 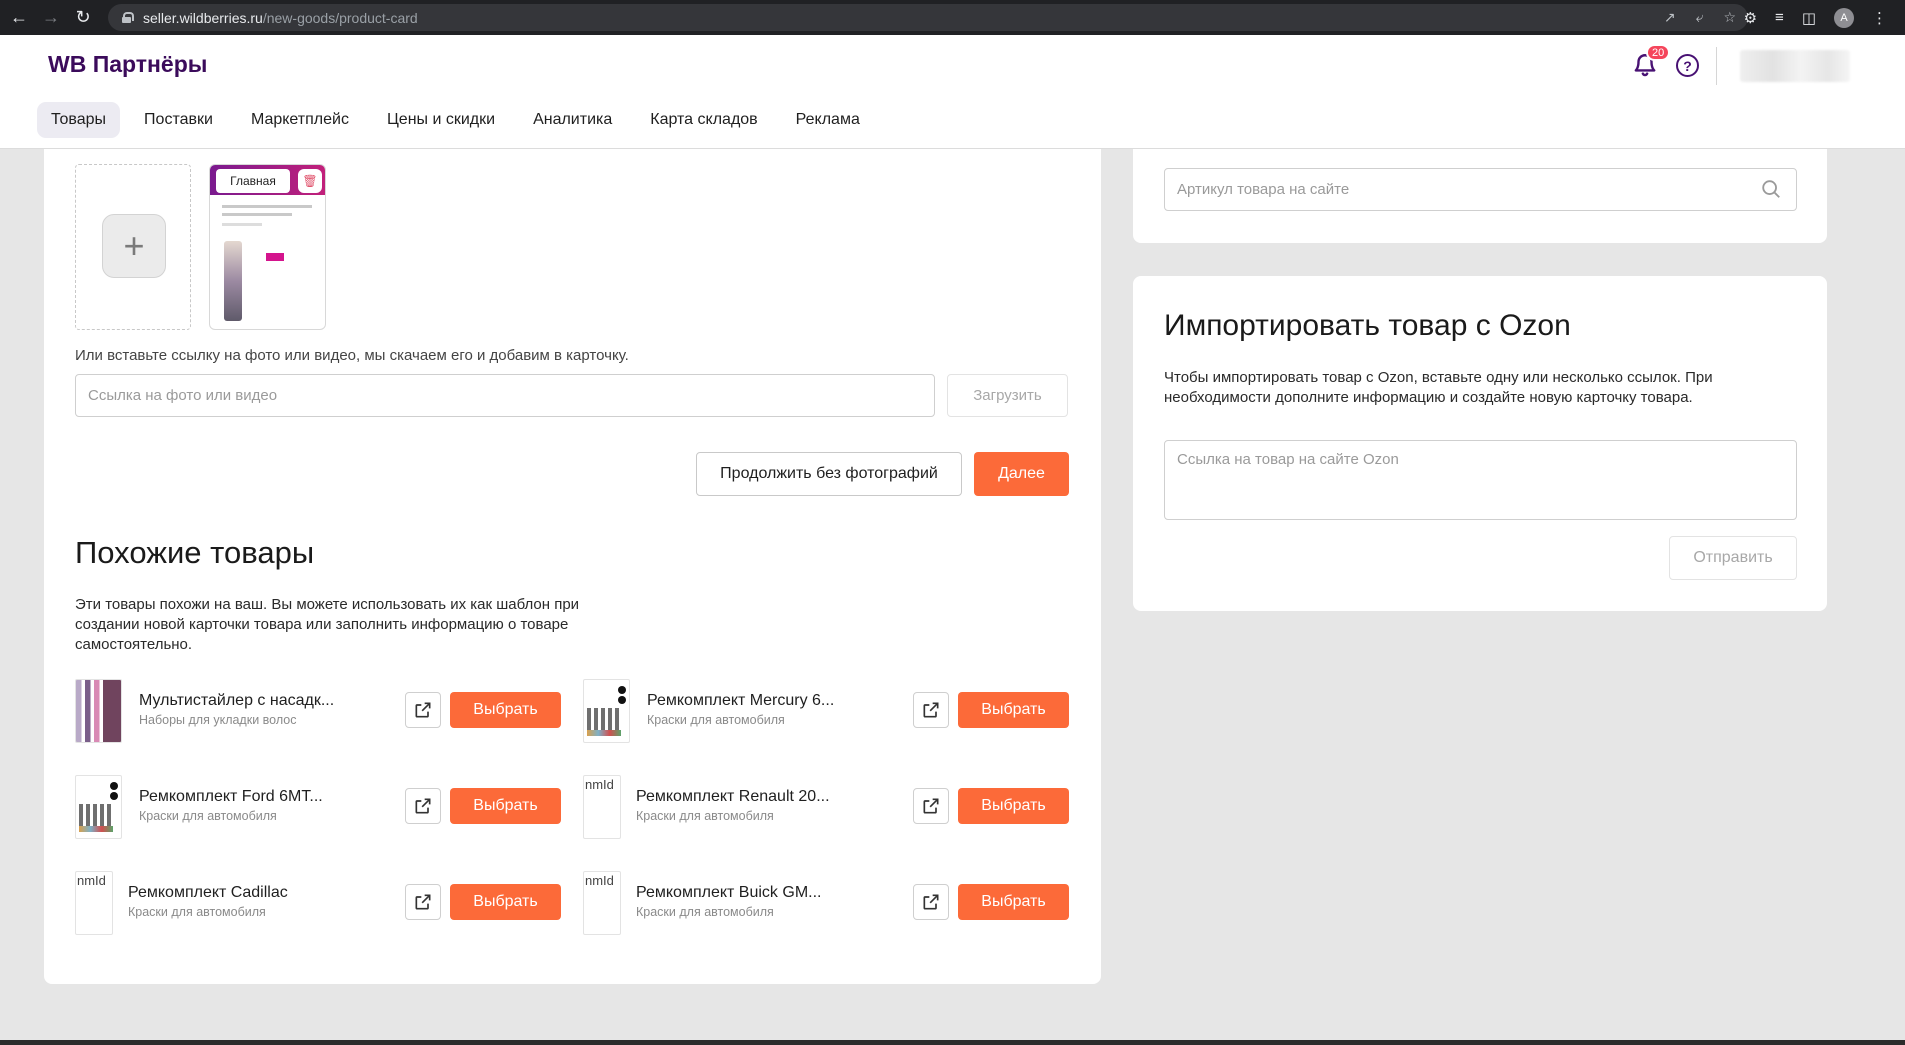 What do you see at coordinates (300, 120) in the screenshot?
I see `tab-marketplace: Маркетплейс` at bounding box center [300, 120].